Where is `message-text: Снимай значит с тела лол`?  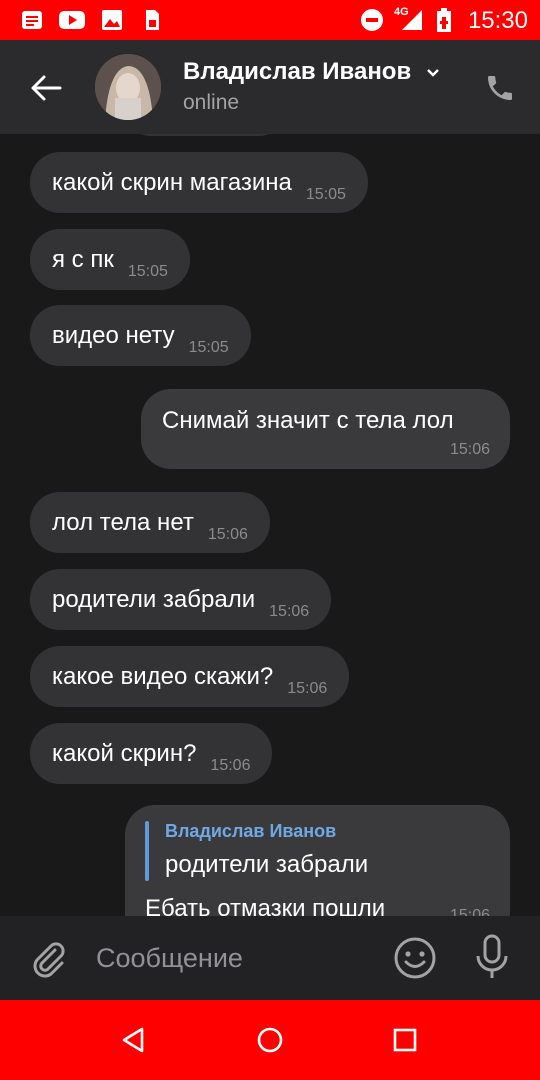 message-text: Снимай значит с тела лол is located at coordinates (308, 420).